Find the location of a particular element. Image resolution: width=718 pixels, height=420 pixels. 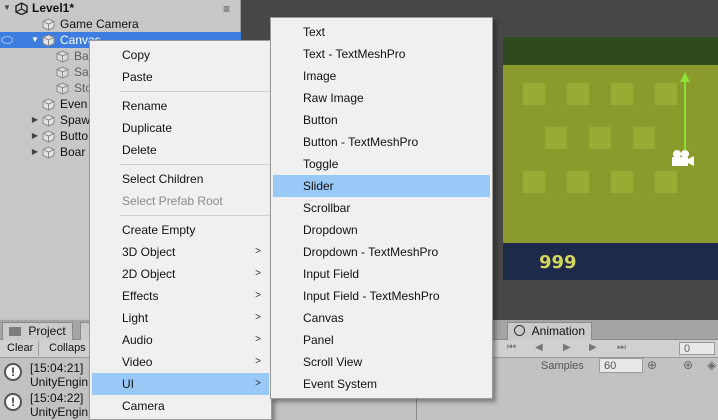

submenu-item-scrollbar: Scrollbar is located at coordinates (381, 208).